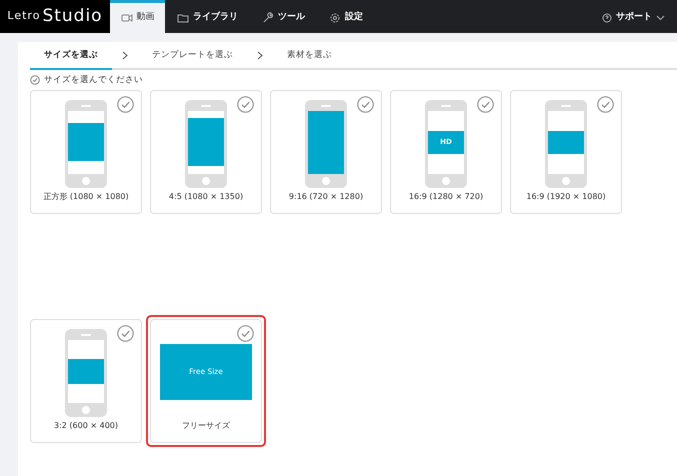 The width and height of the screenshot is (677, 476). I want to click on support-menu: サポート, so click(633, 16).